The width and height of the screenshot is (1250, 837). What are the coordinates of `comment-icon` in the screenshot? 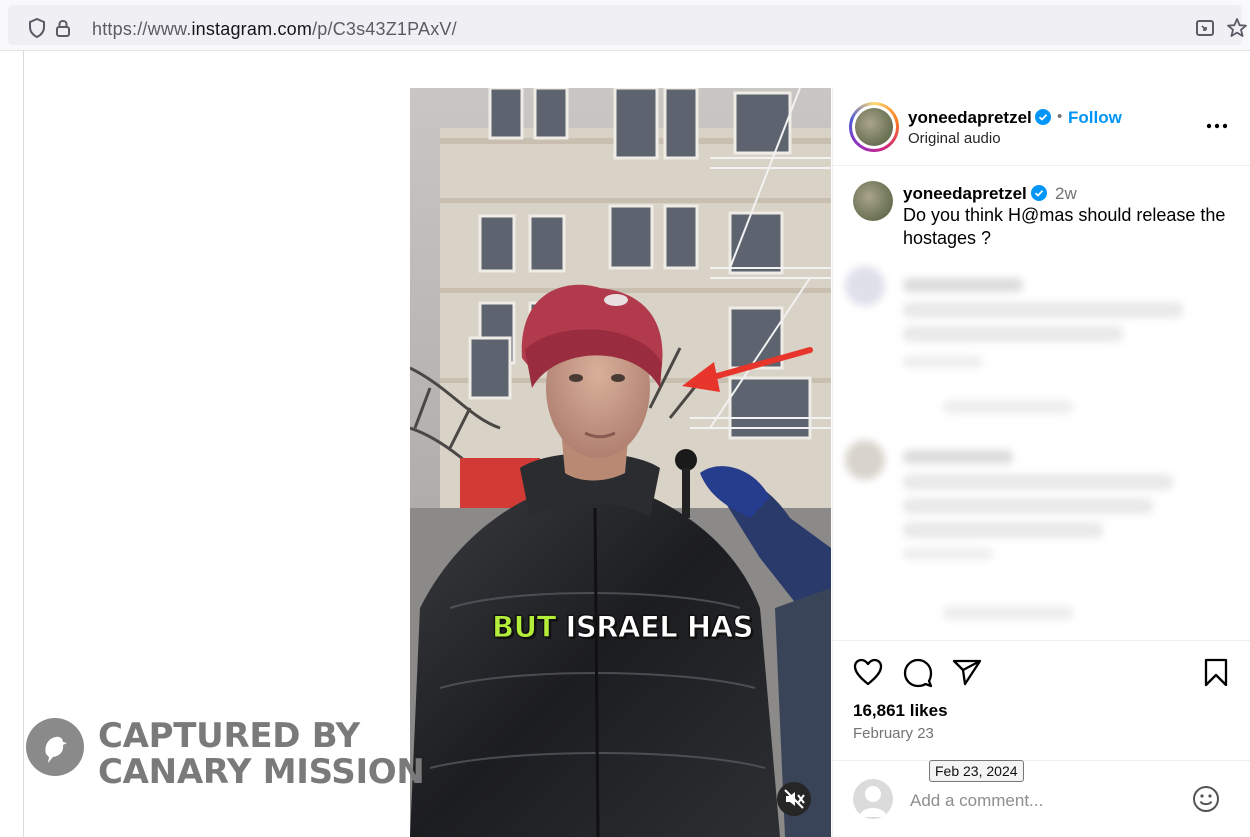 It's located at (918, 673).